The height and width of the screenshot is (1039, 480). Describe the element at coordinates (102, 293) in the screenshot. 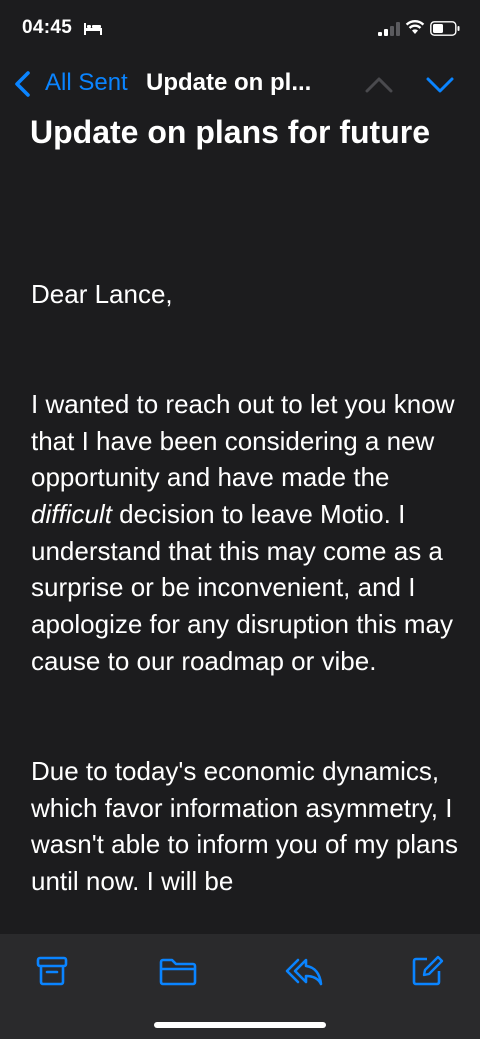

I see `email-greeting: Dear Lance,` at that location.